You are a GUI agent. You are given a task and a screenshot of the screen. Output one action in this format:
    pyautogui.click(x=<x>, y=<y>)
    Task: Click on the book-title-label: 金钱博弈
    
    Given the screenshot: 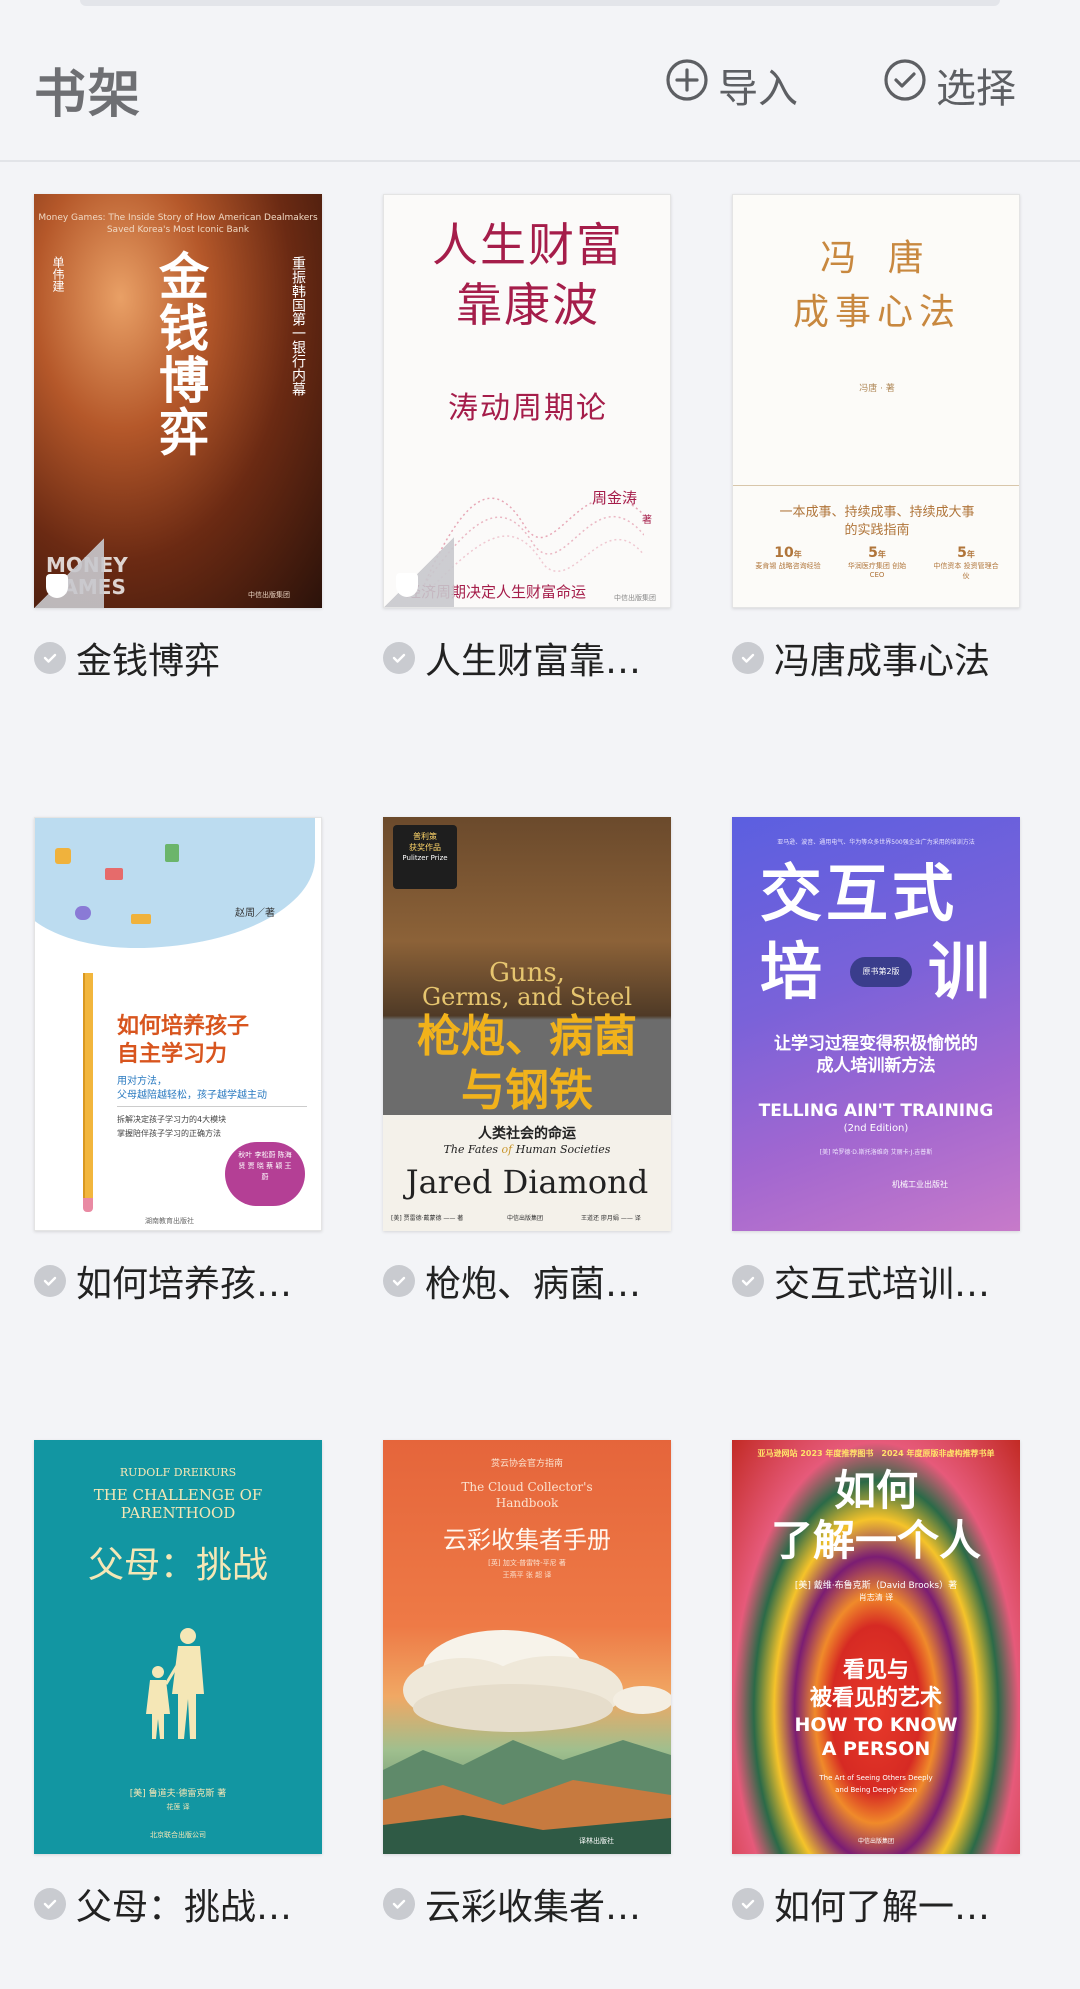 What is the action you would take?
    pyautogui.click(x=148, y=661)
    